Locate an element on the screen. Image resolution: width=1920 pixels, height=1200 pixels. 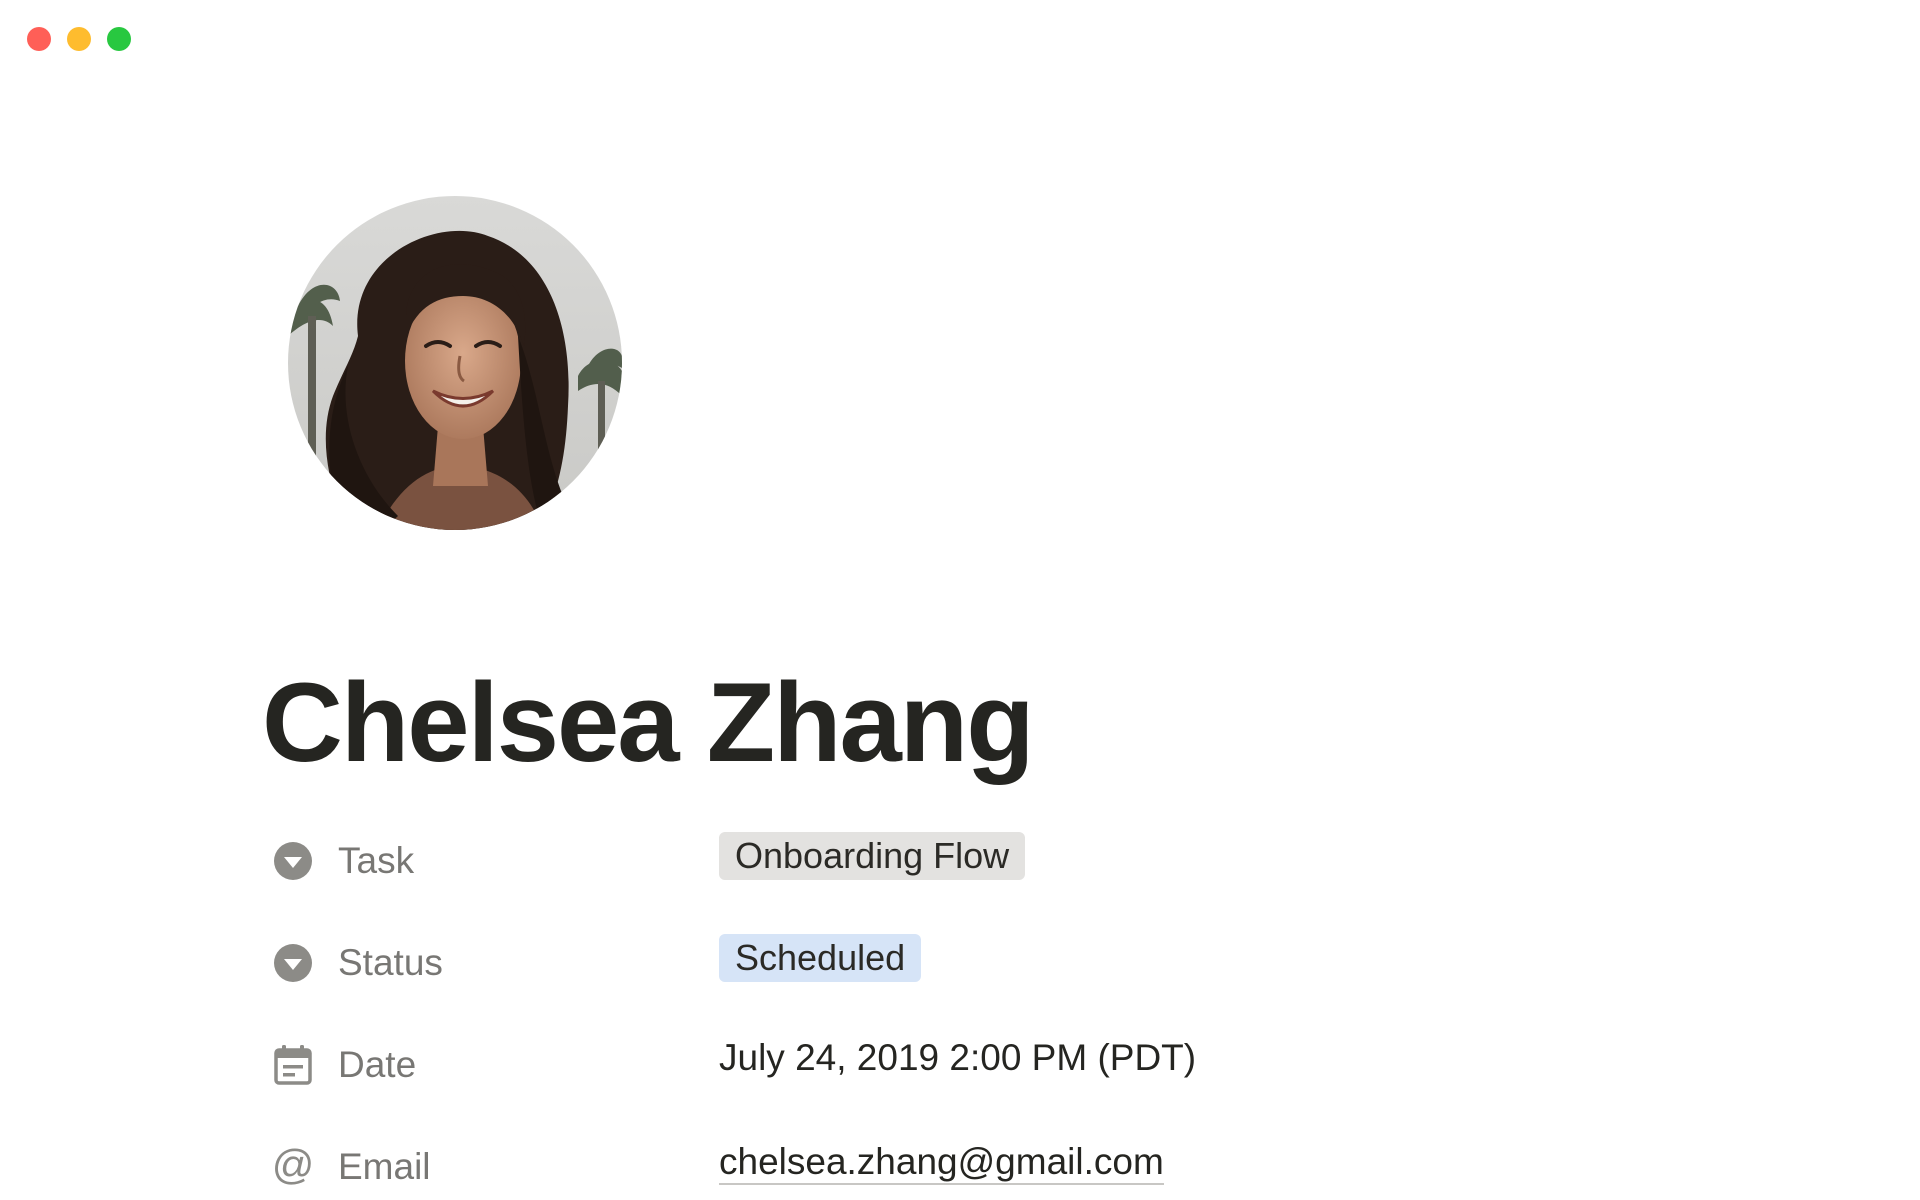
date-value: July 24, 2019 2:00 PM (PDT) is located at coordinates (958, 1057).